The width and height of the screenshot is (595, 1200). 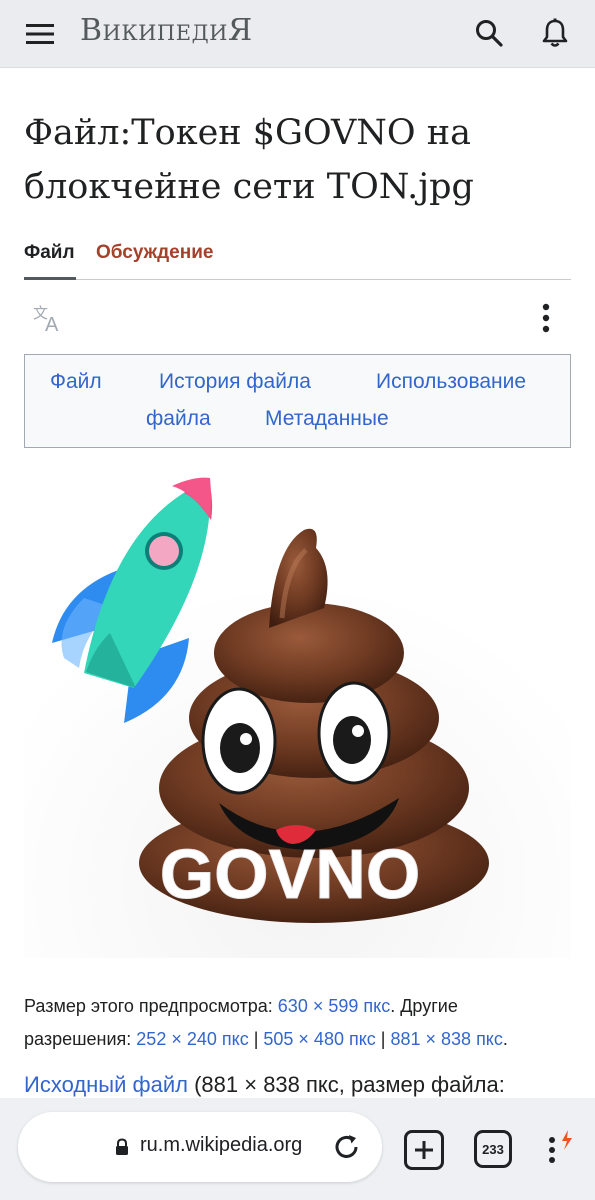 What do you see at coordinates (80, 1039) in the screenshot?
I see `other-resolutions-label-2: разрешения:` at bounding box center [80, 1039].